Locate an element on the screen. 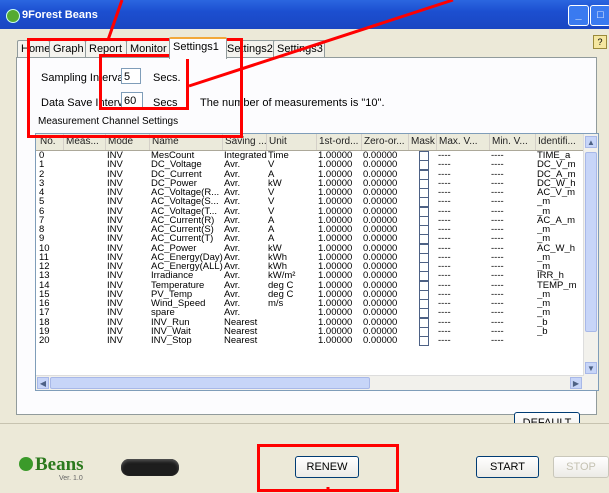 The height and width of the screenshot is (493, 609). tab-settings1: Settings1 is located at coordinates (198, 48).